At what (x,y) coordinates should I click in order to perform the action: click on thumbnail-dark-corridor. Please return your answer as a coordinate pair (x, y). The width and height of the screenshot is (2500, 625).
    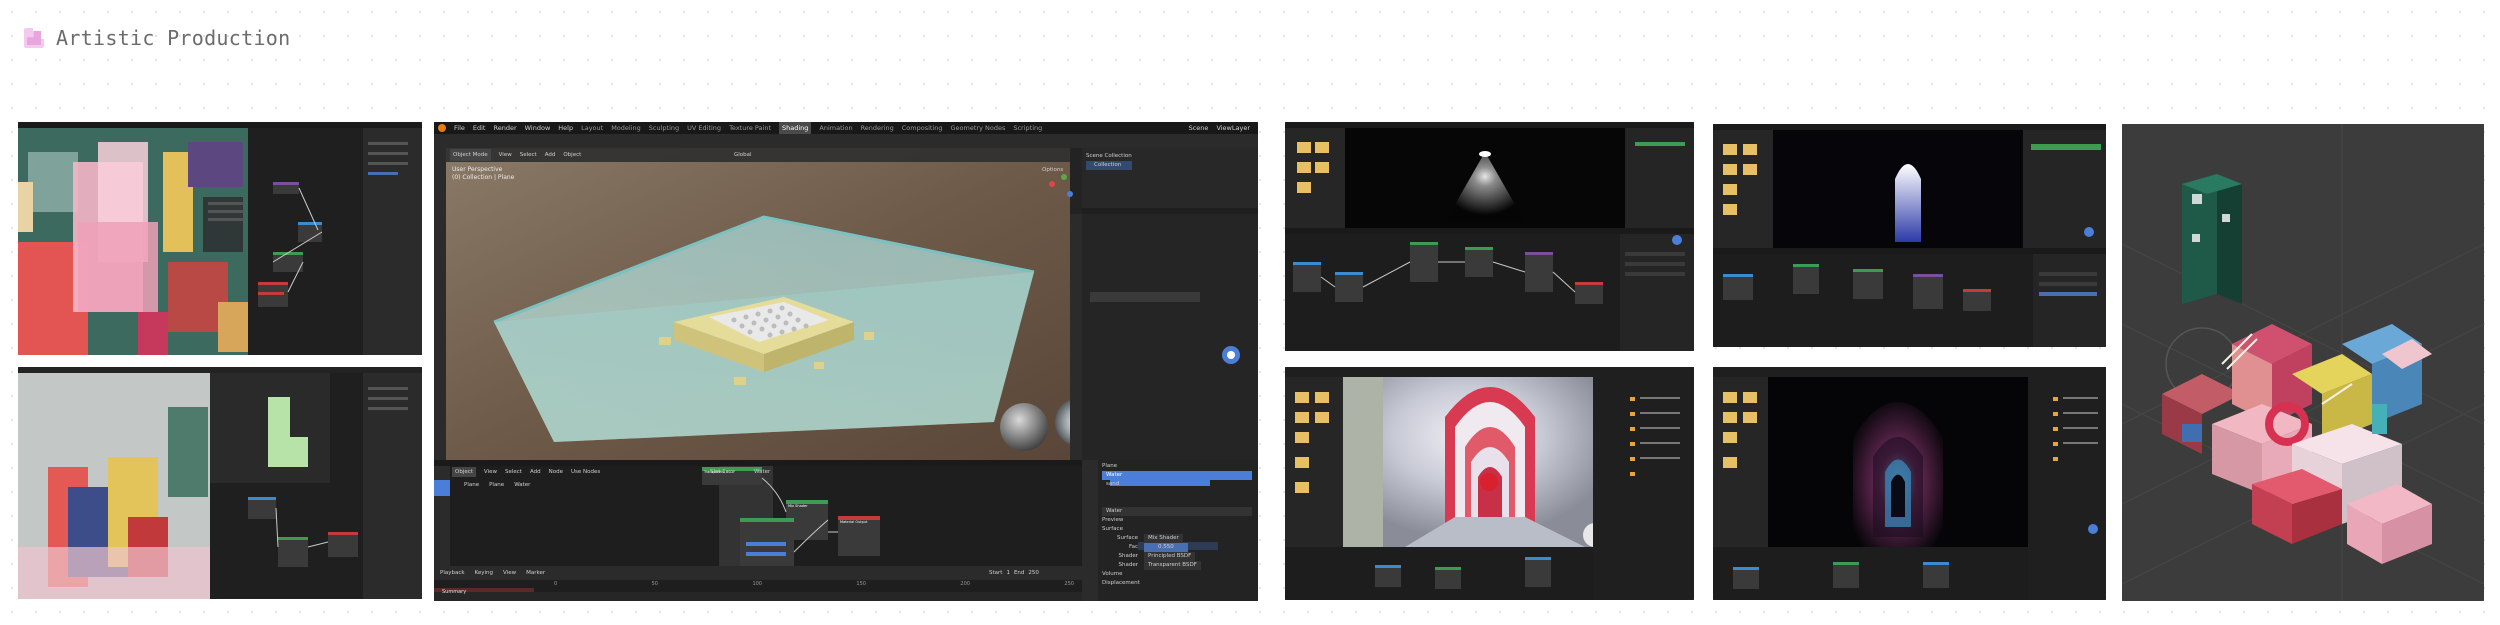
    Looking at the image, I should click on (1909, 483).